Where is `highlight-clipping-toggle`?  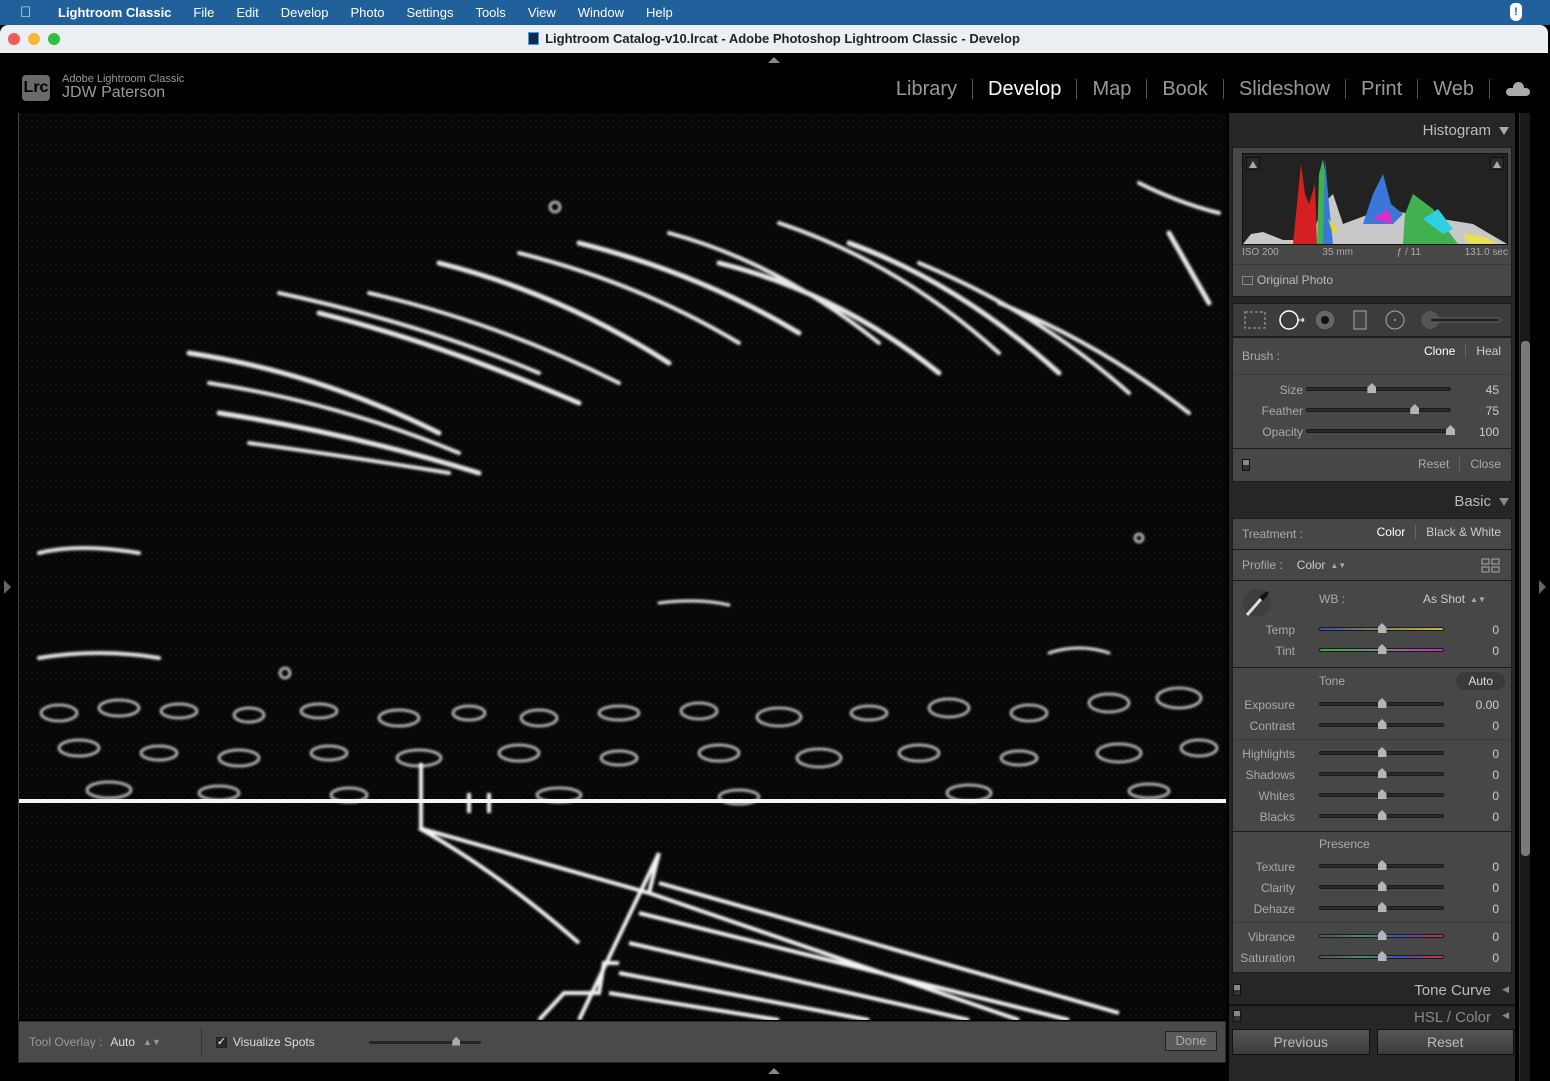 highlight-clipping-toggle is located at coordinates (1497, 163).